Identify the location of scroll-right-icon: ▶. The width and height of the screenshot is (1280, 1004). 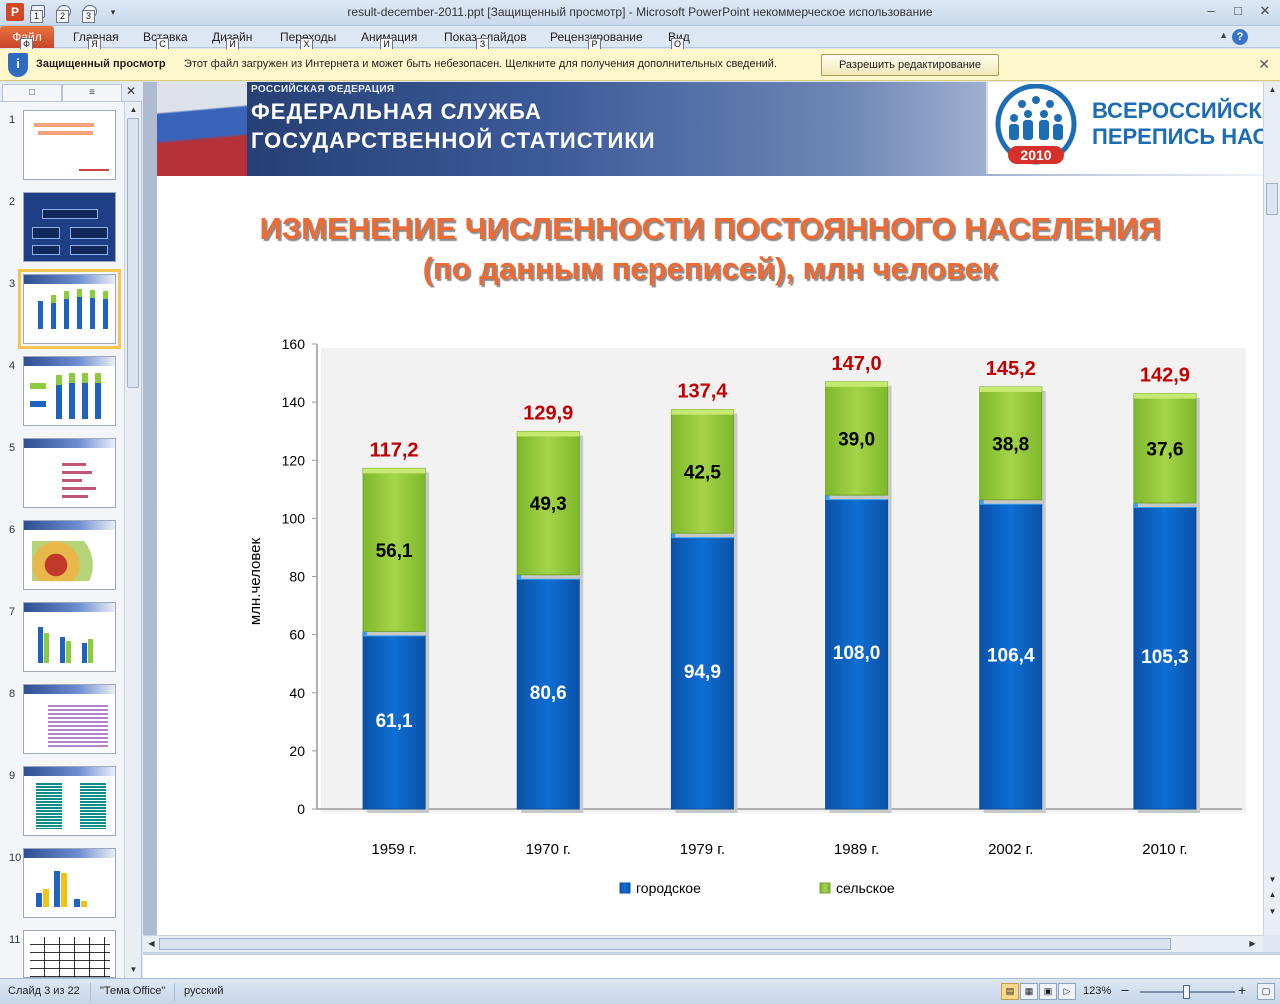
(1252, 944).